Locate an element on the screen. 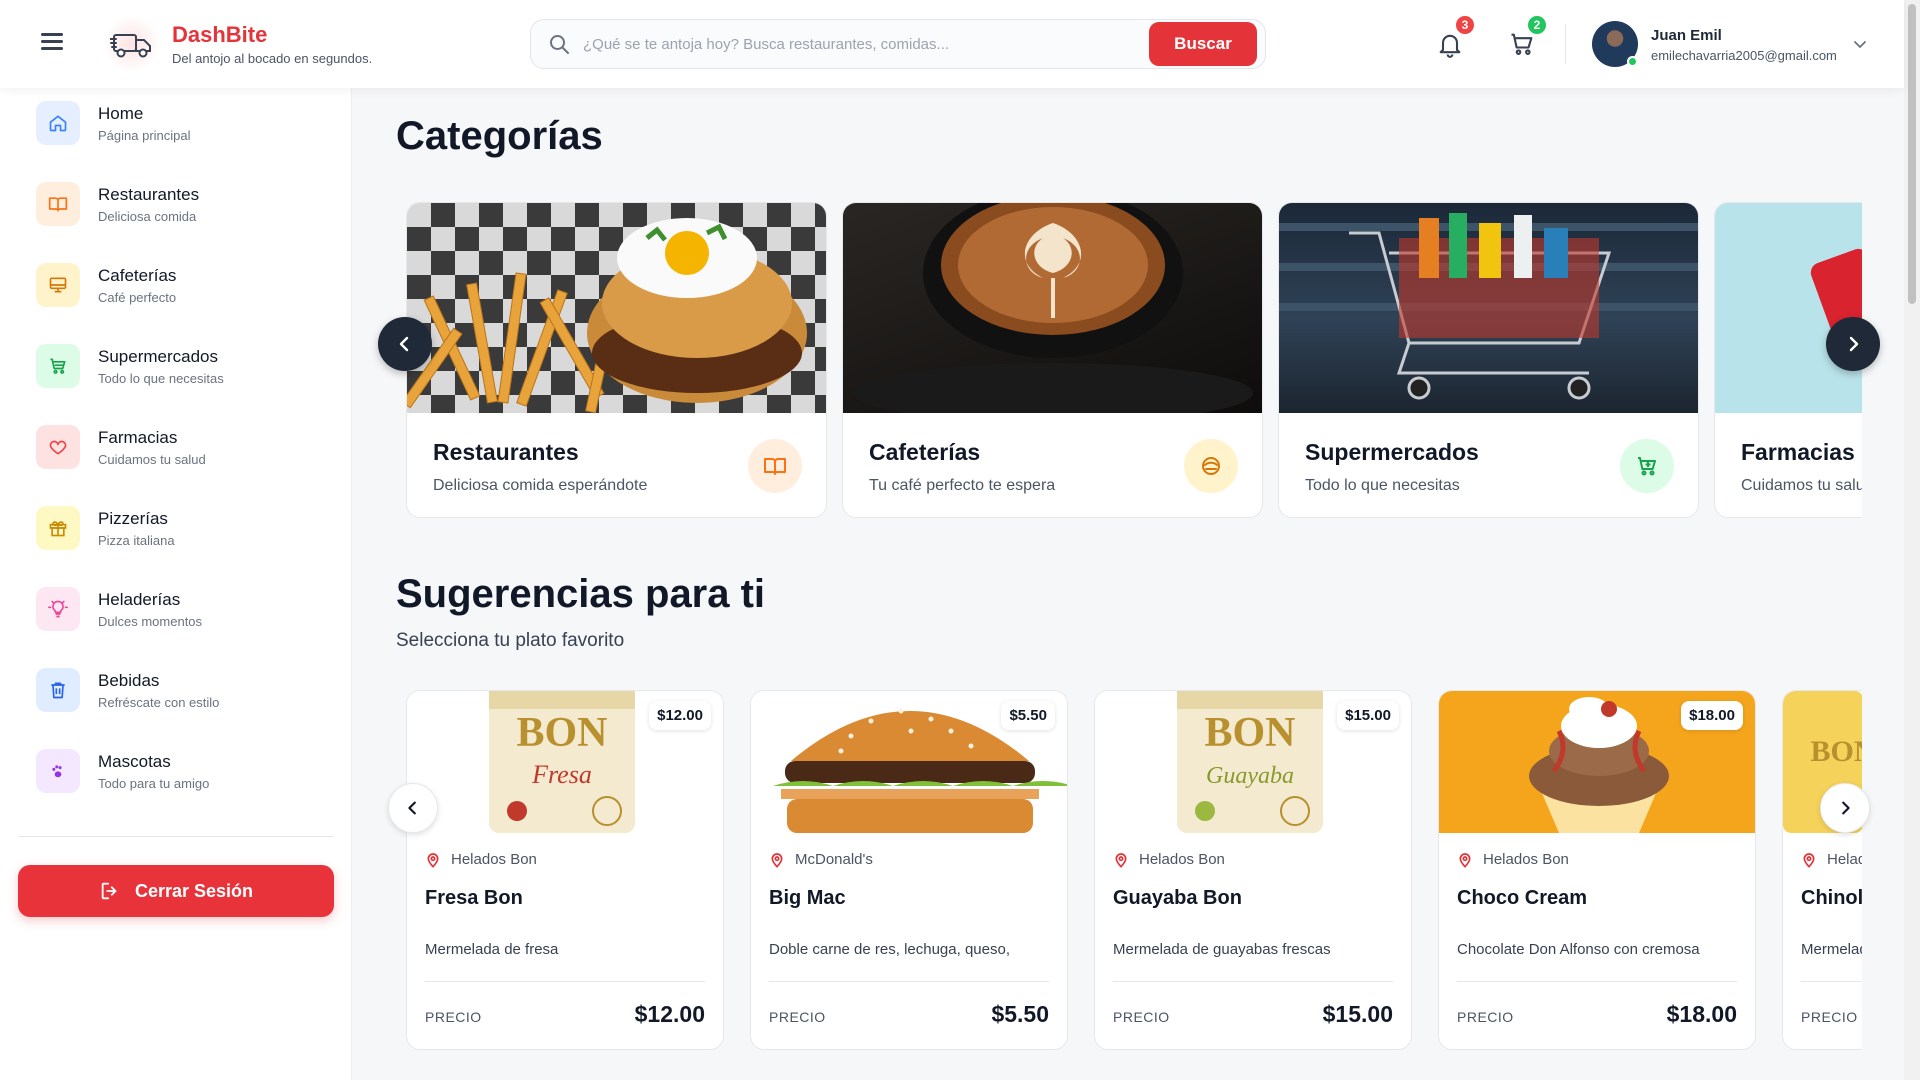  sidebar-item-label: Supermercados is located at coordinates (158, 356).